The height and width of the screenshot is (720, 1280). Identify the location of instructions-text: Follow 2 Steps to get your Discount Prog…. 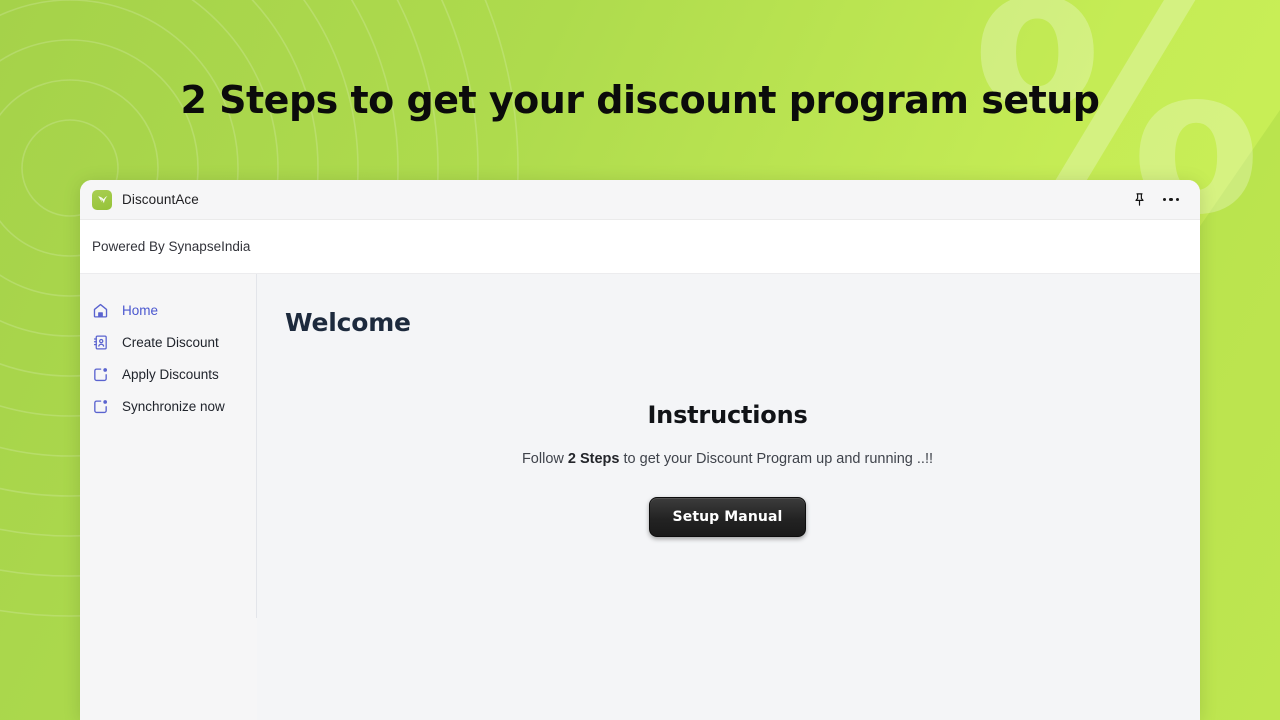
(727, 459).